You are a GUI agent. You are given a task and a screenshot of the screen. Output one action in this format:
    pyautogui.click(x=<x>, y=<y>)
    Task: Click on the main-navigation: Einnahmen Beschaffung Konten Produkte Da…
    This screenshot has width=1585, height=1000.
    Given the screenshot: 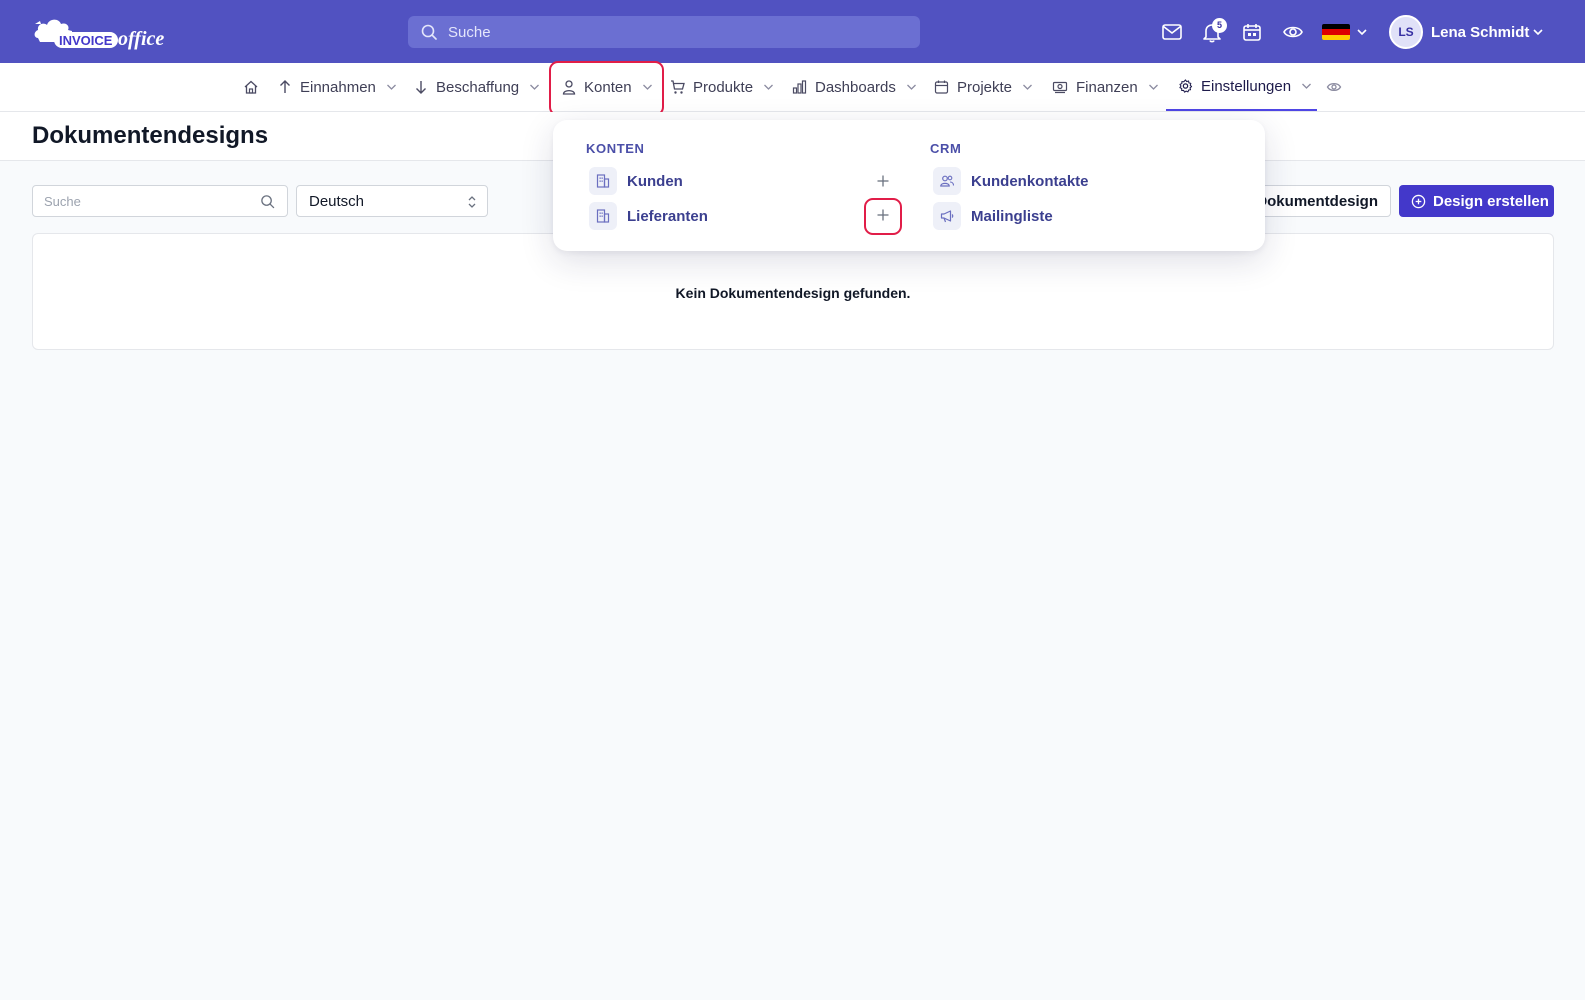 What is the action you would take?
    pyautogui.click(x=792, y=87)
    